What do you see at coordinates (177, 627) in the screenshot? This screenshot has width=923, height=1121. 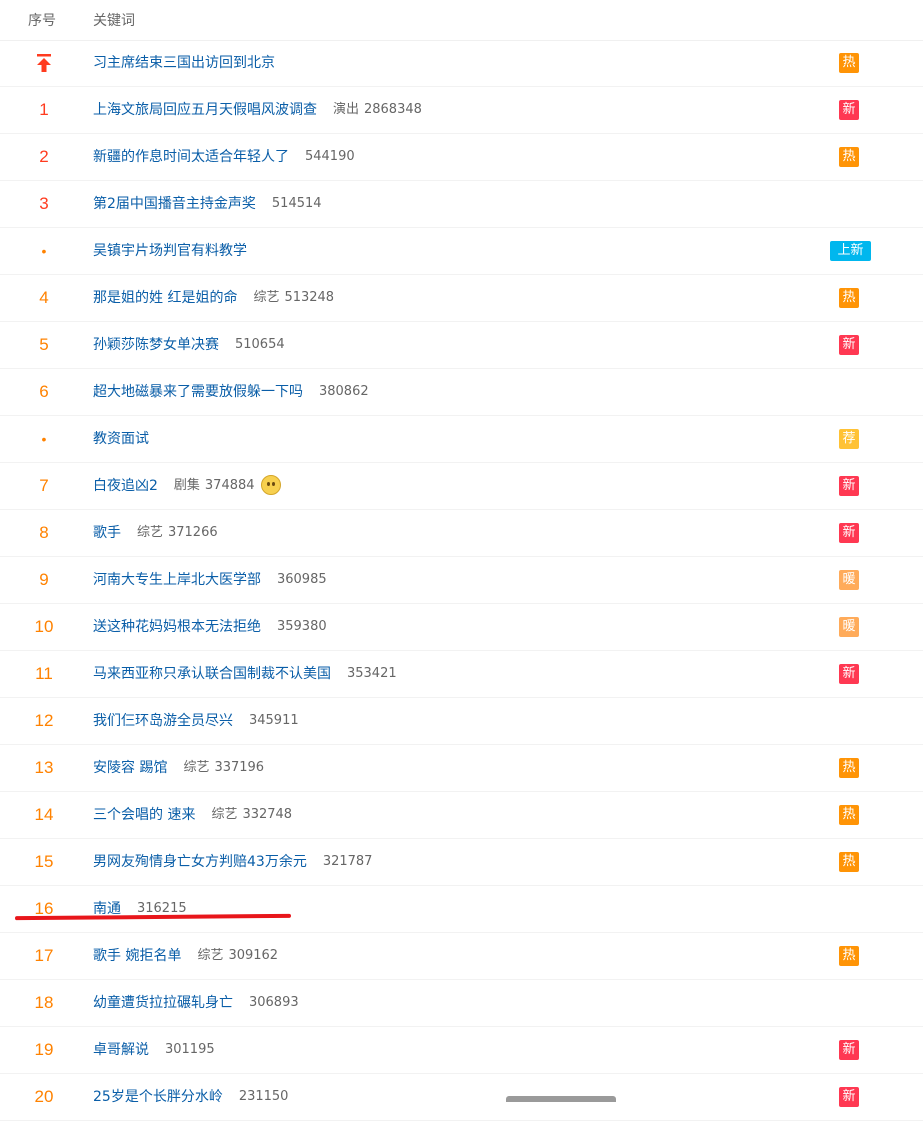 I see `keyword-link: 送这种花妈妈根本无法拒绝` at bounding box center [177, 627].